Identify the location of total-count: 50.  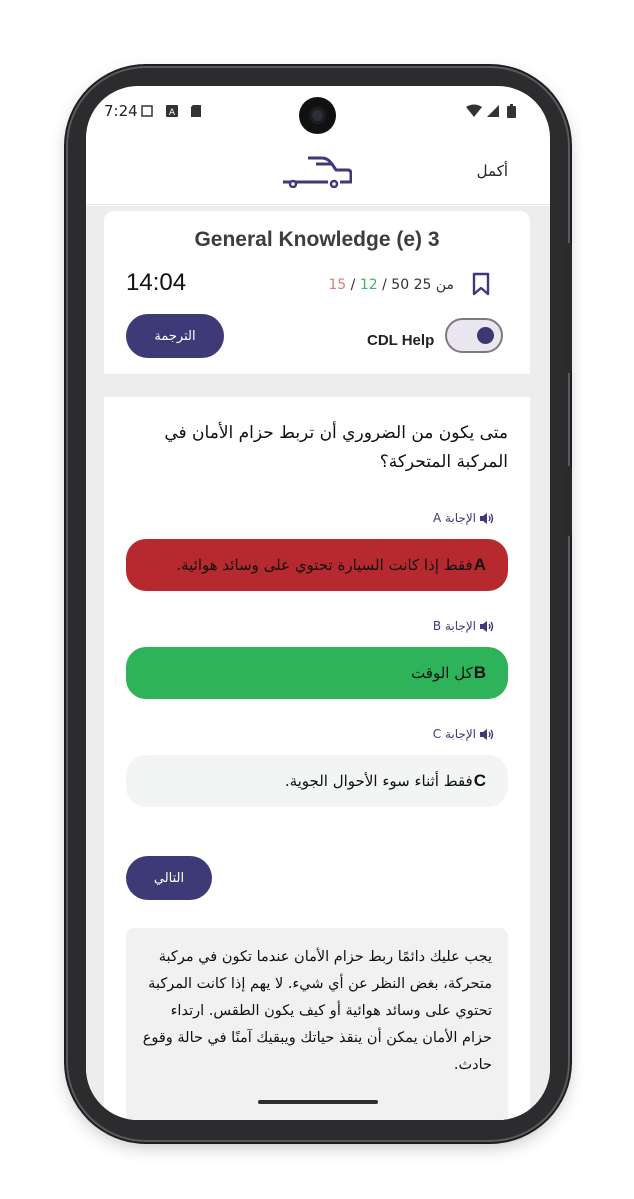
(400, 285).